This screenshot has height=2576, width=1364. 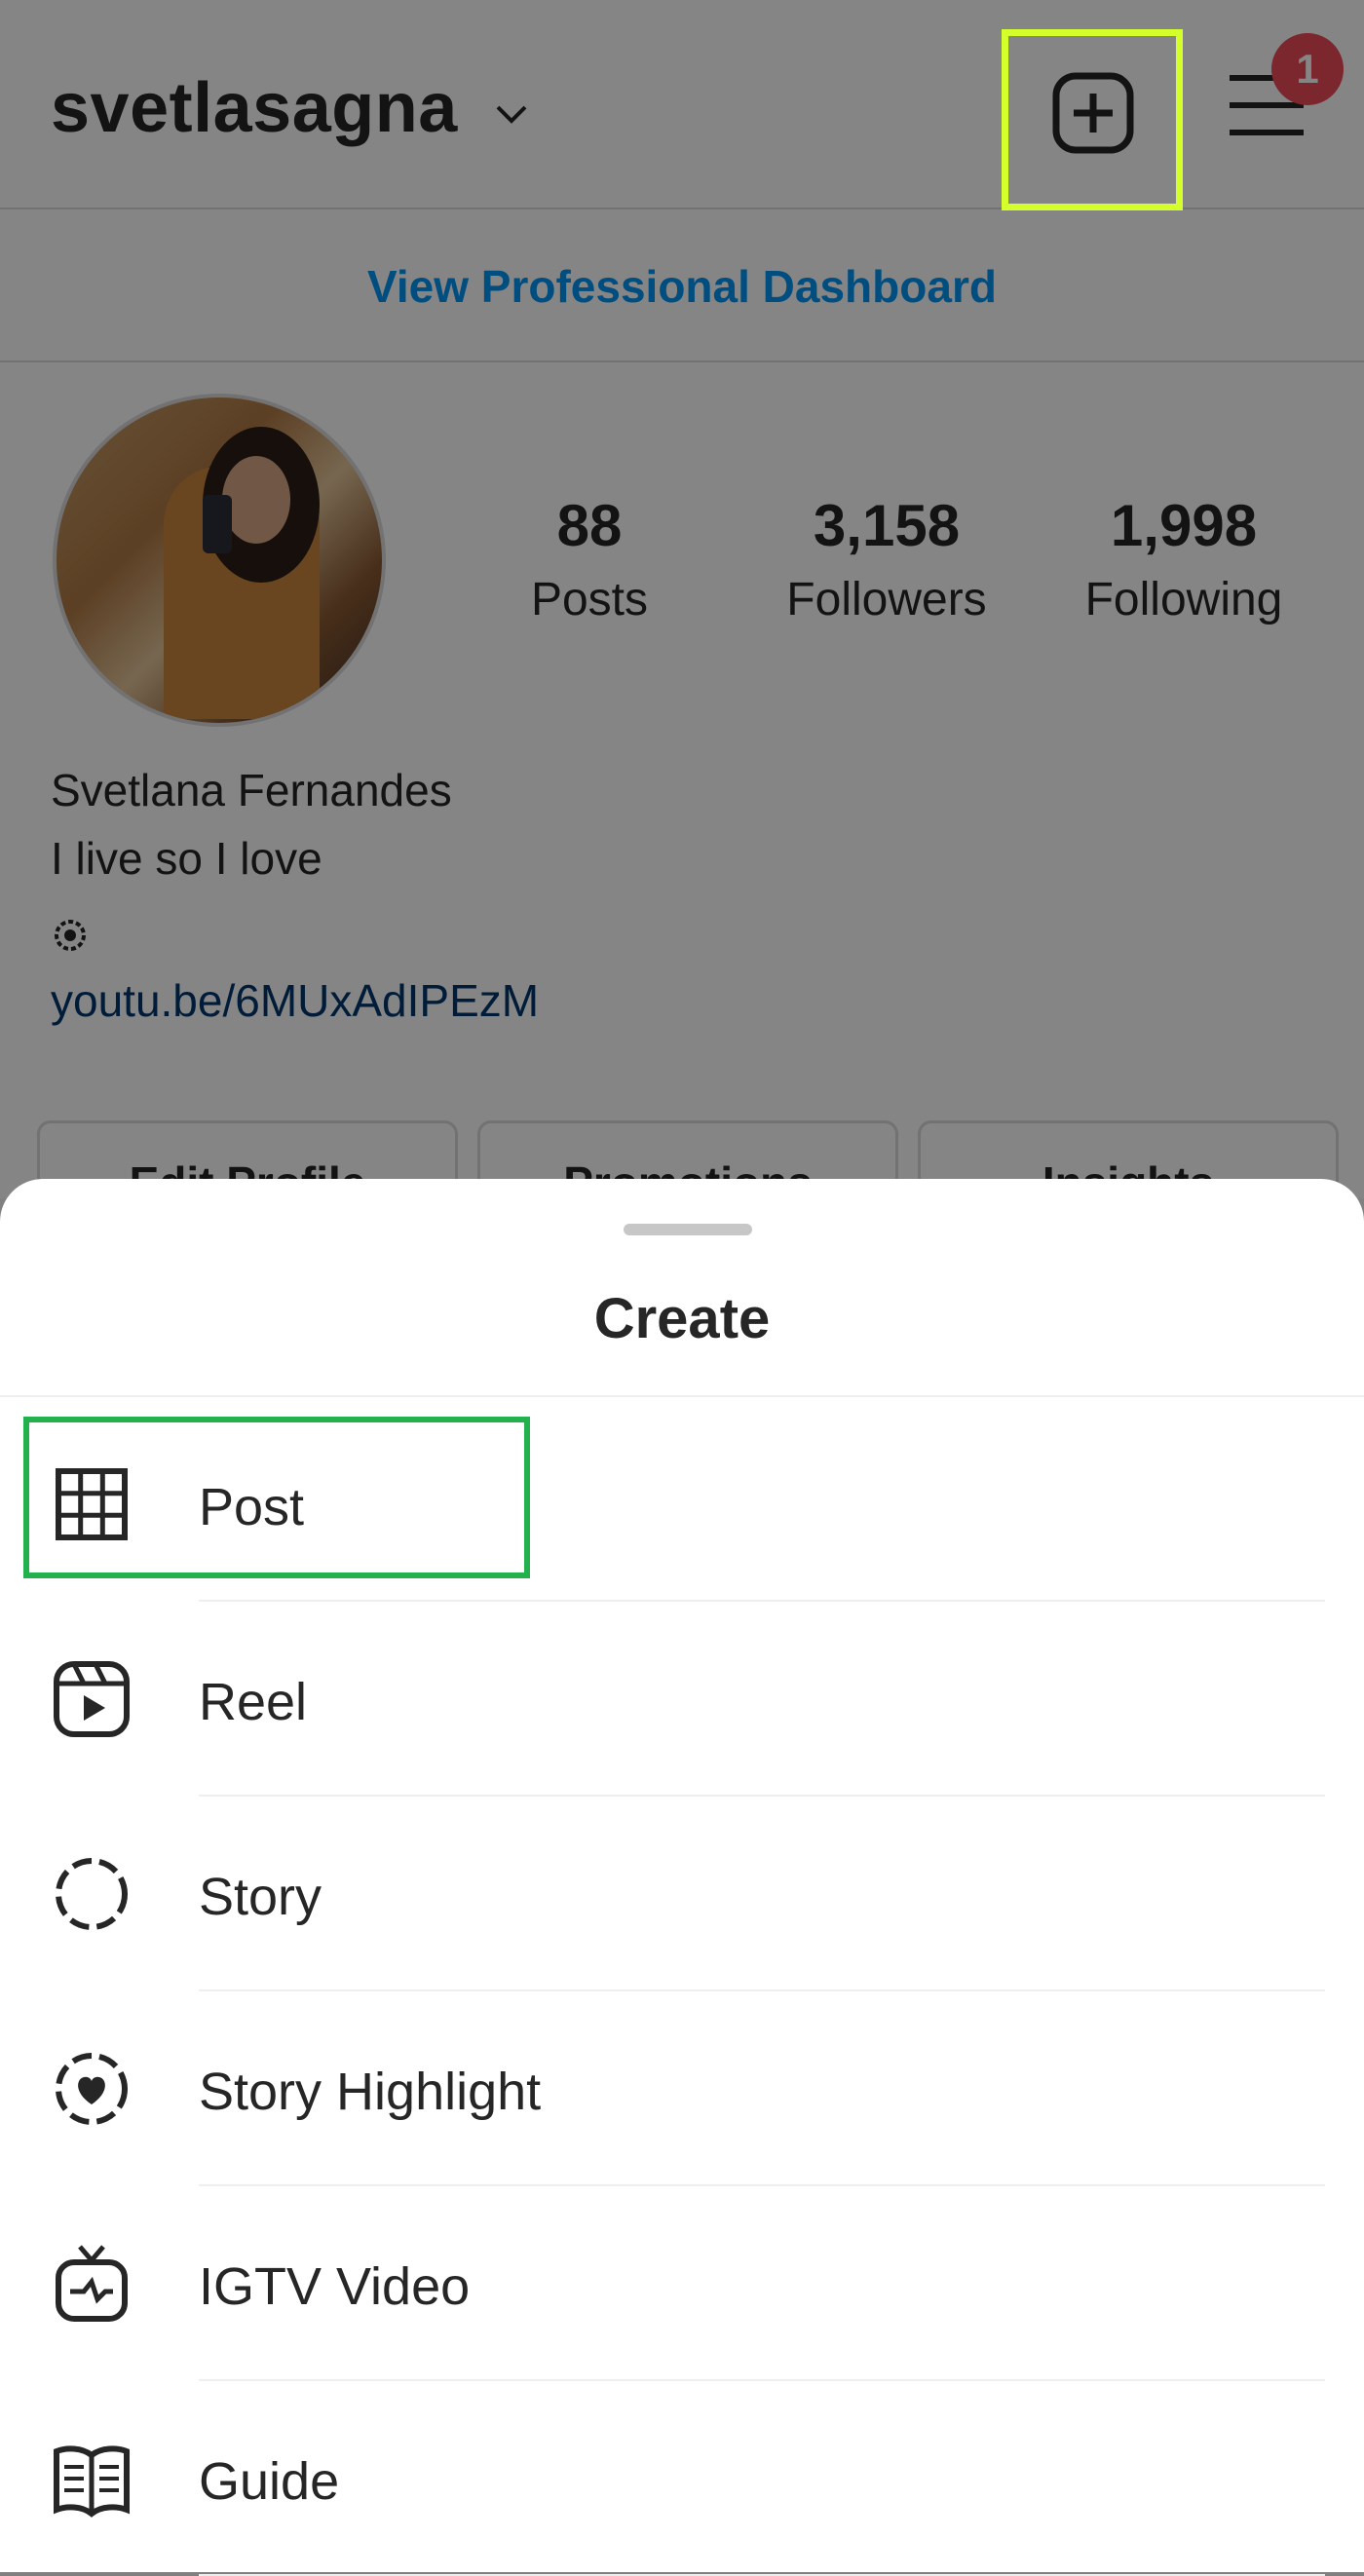 I want to click on divider, so click(x=682, y=1396).